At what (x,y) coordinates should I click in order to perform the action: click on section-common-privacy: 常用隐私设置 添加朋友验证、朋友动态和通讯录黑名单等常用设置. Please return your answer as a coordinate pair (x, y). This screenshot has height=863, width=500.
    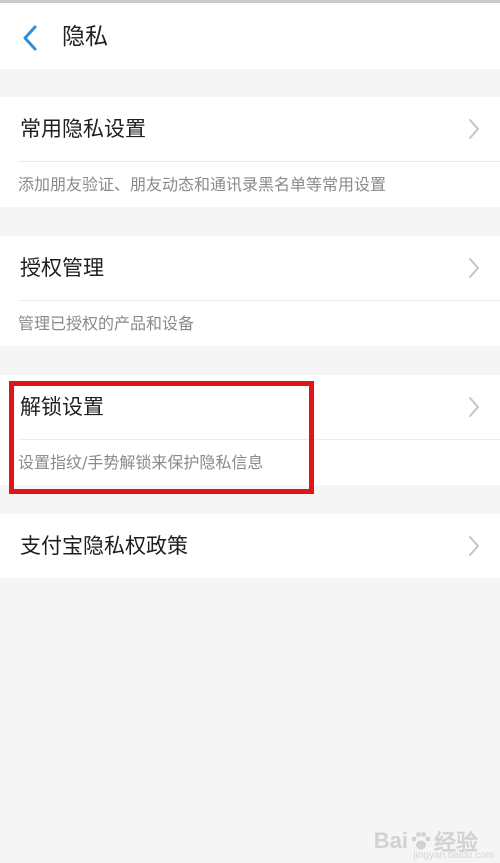
    Looking at the image, I should click on (250, 152).